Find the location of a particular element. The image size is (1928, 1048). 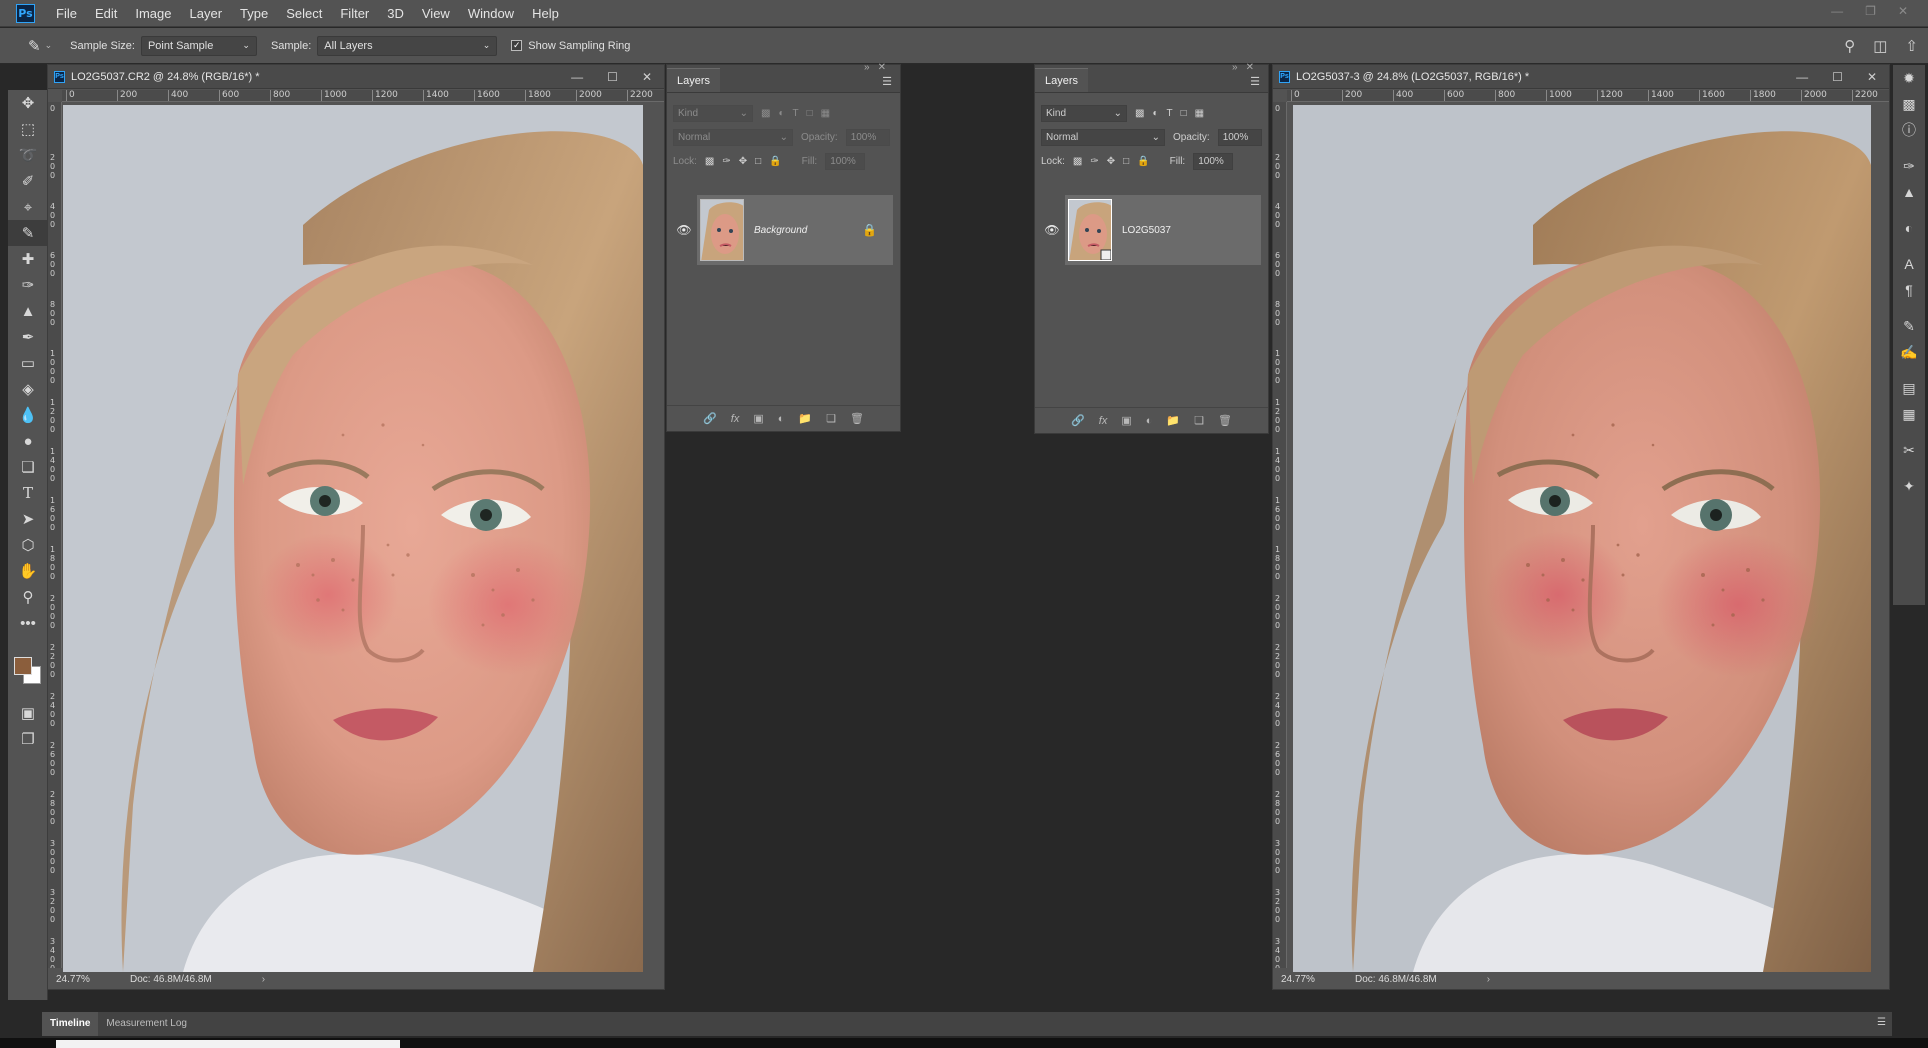

stamp-icon: ▲ is located at coordinates (28, 311).